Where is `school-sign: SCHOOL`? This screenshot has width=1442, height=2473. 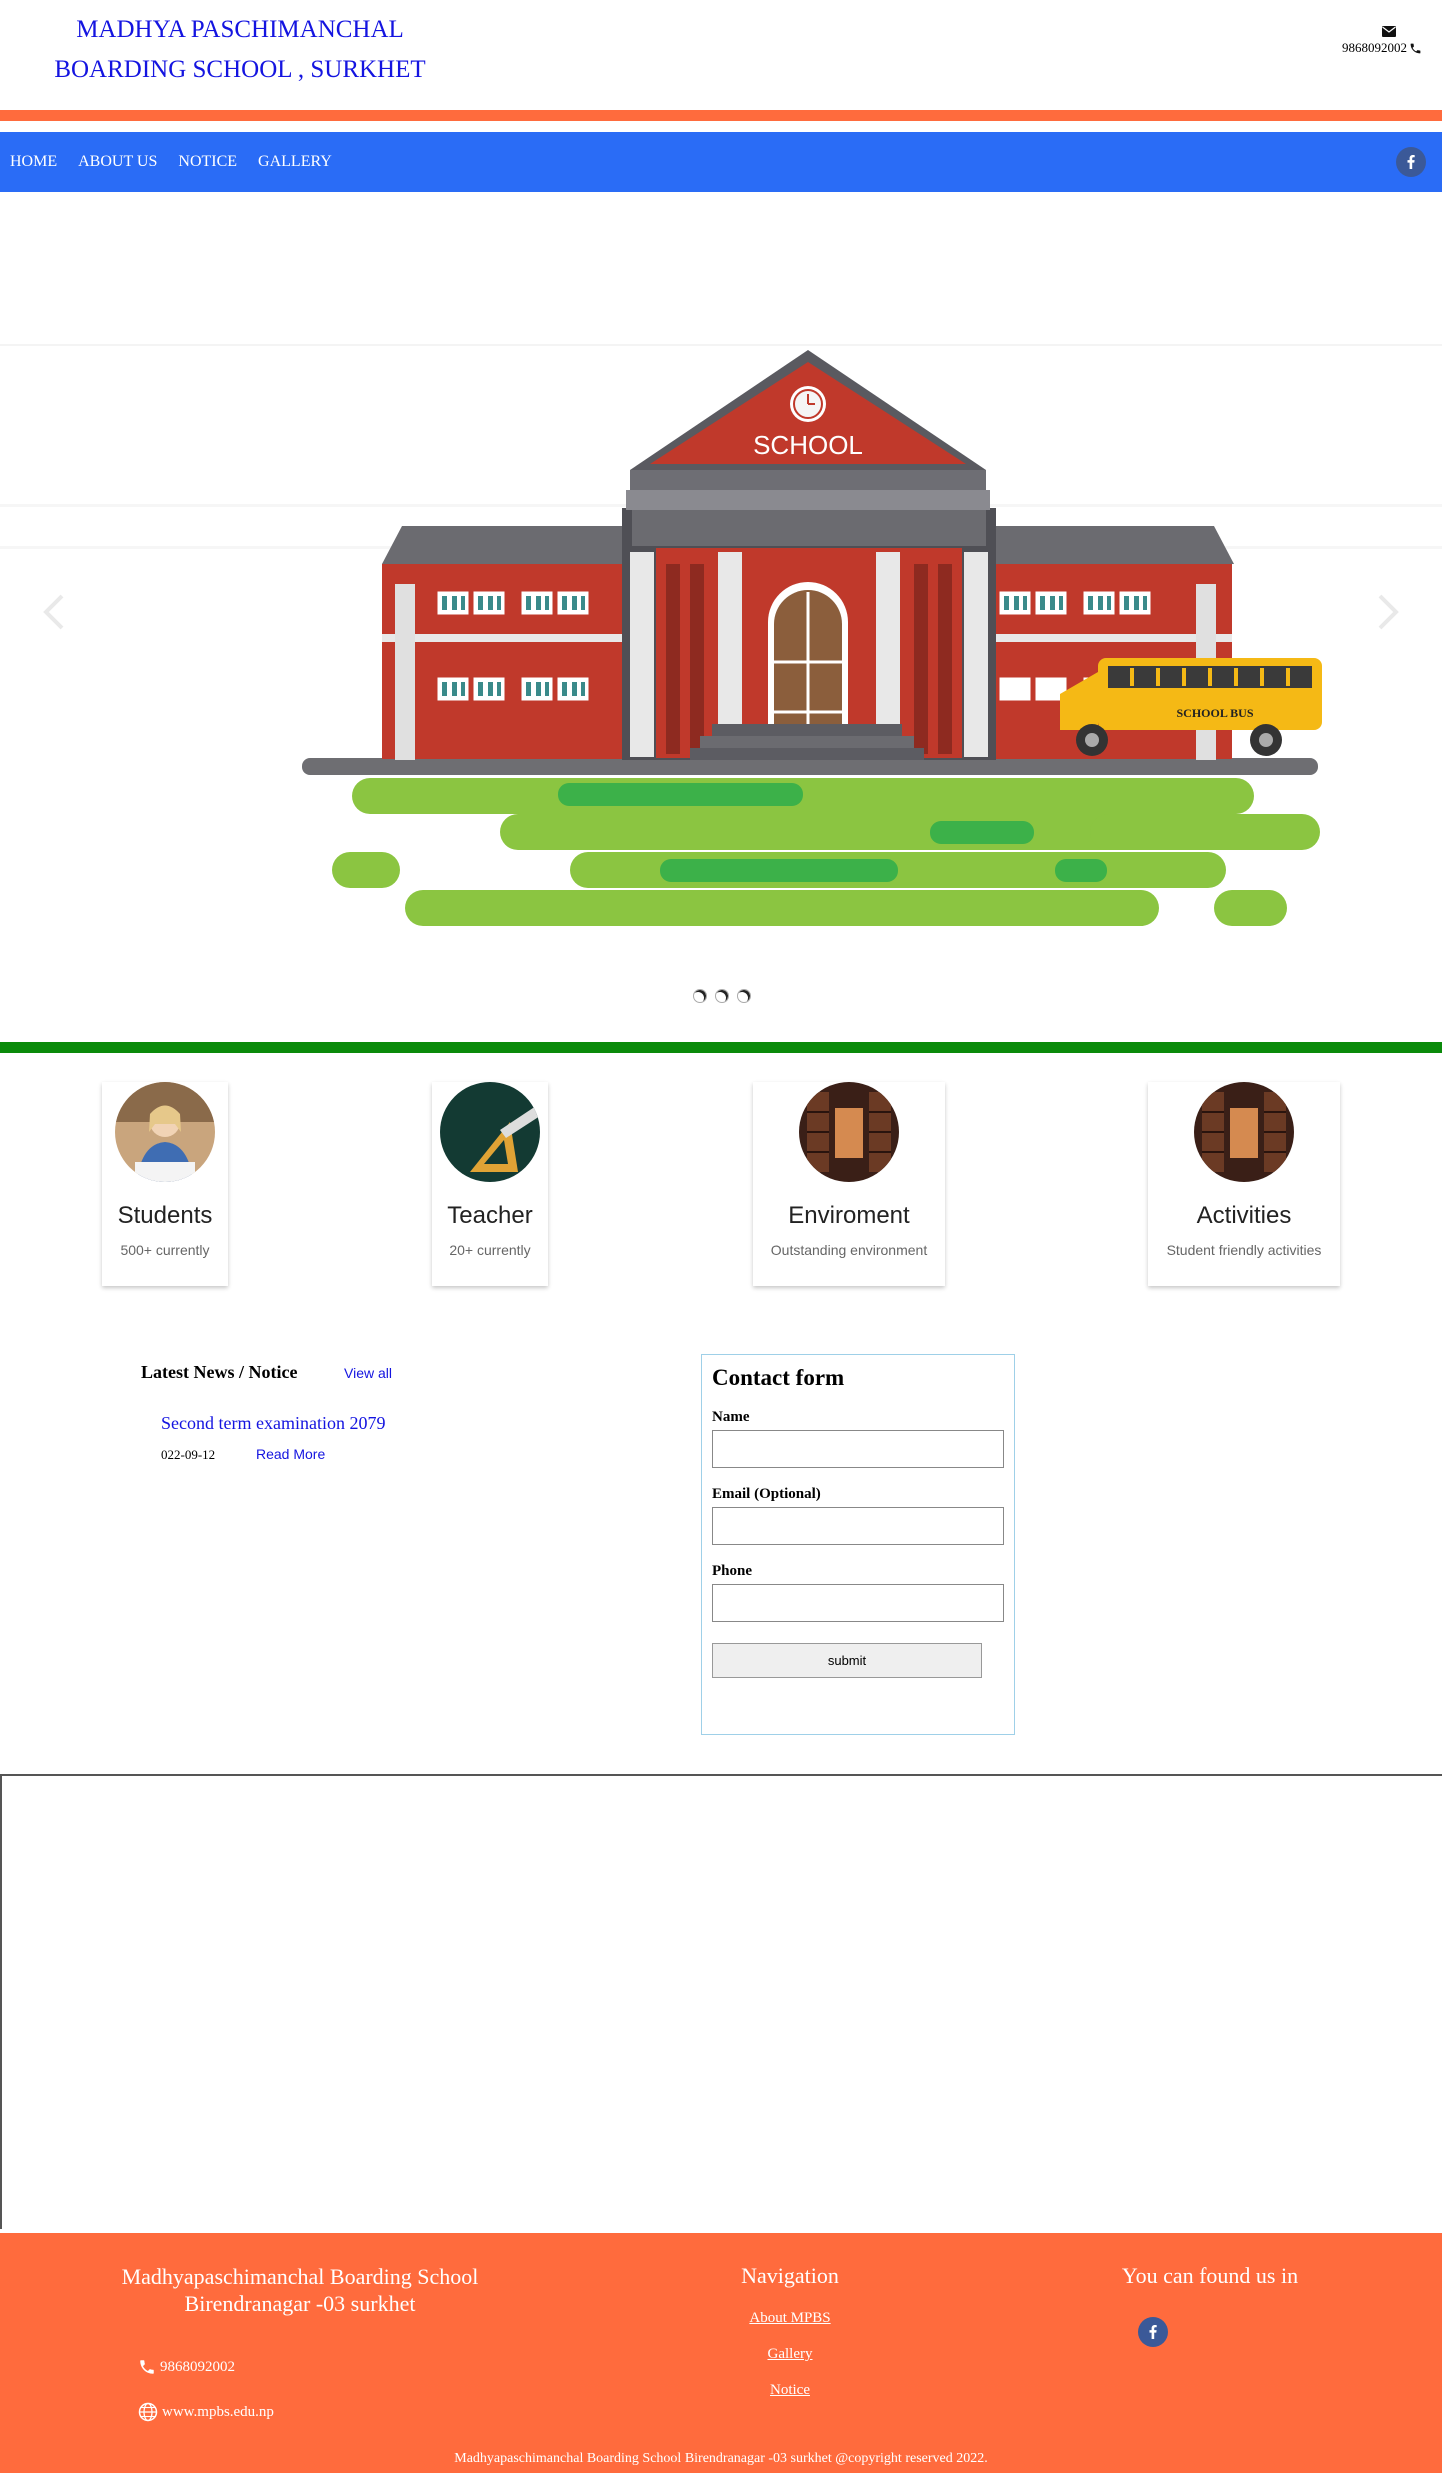
school-sign: SCHOOL is located at coordinates (808, 445).